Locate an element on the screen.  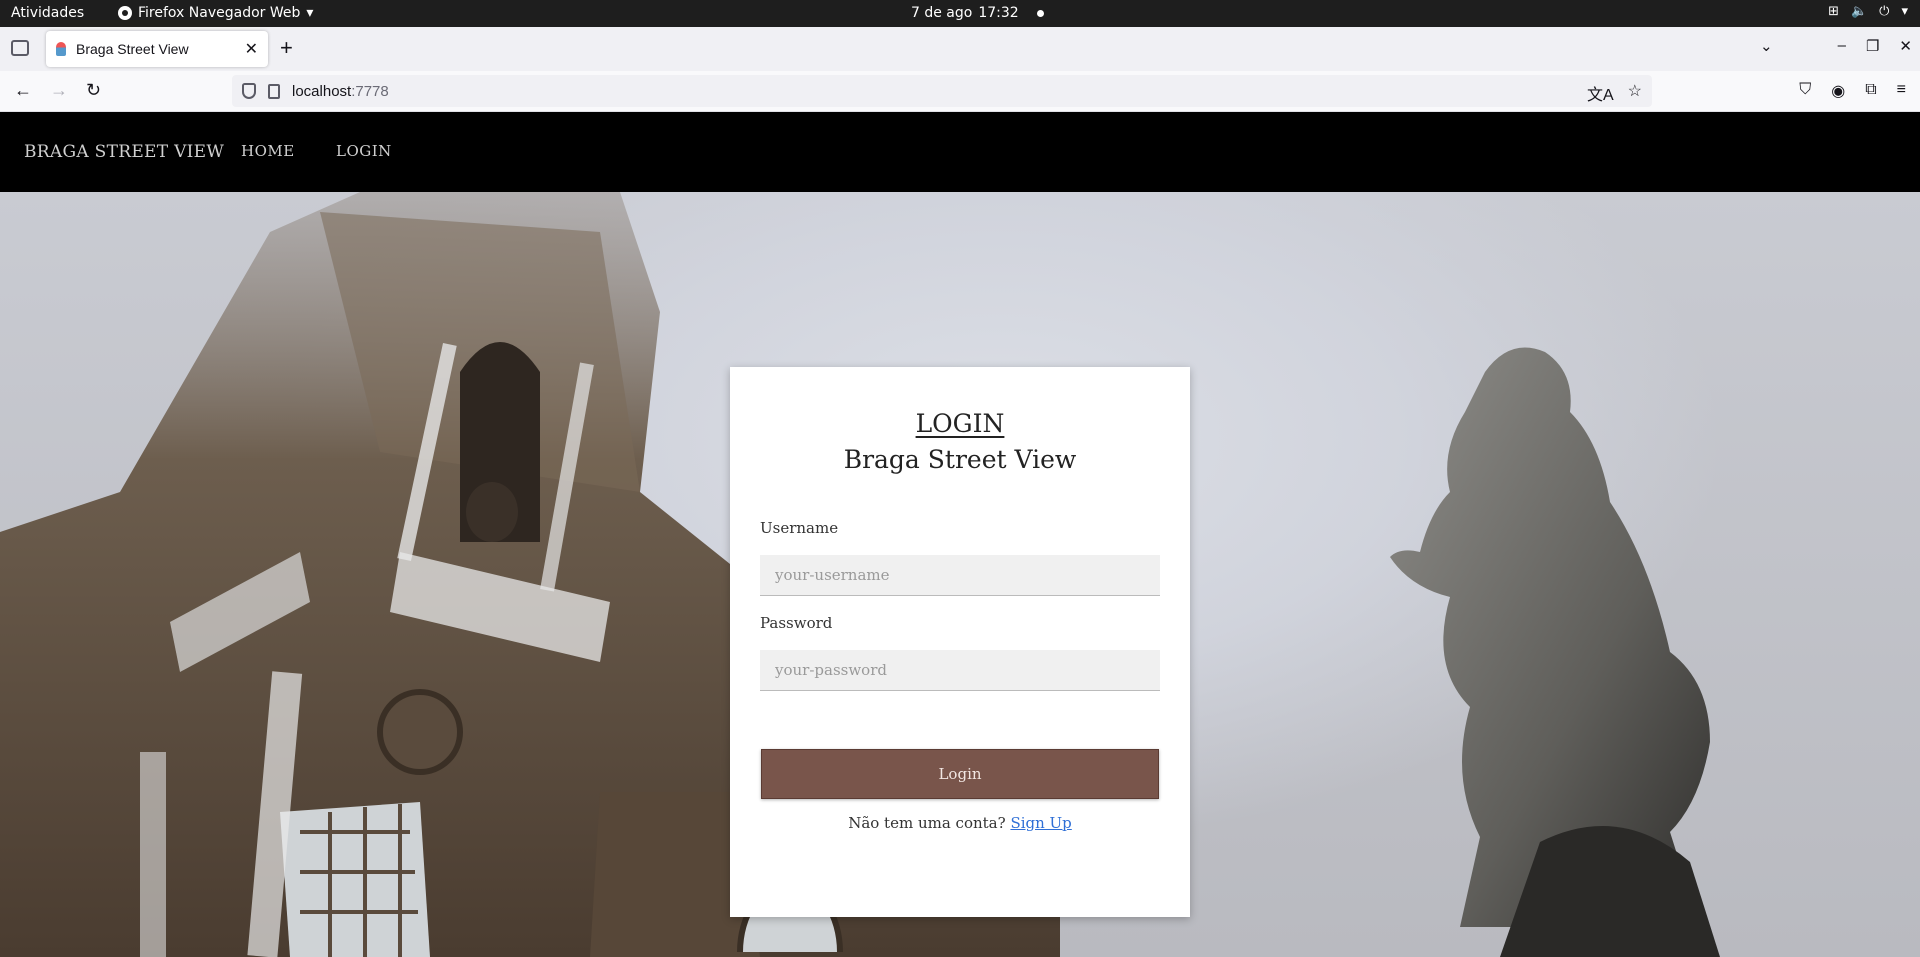
site-brand-link: BRAGA STREET VIEW is located at coordinates (124, 152).